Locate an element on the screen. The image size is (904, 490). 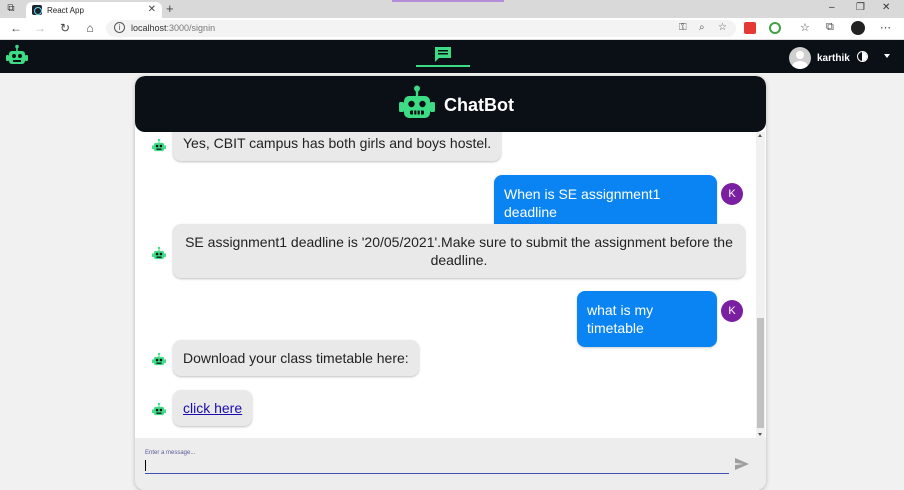
collections-icon: ⧉ is located at coordinates (830, 27).